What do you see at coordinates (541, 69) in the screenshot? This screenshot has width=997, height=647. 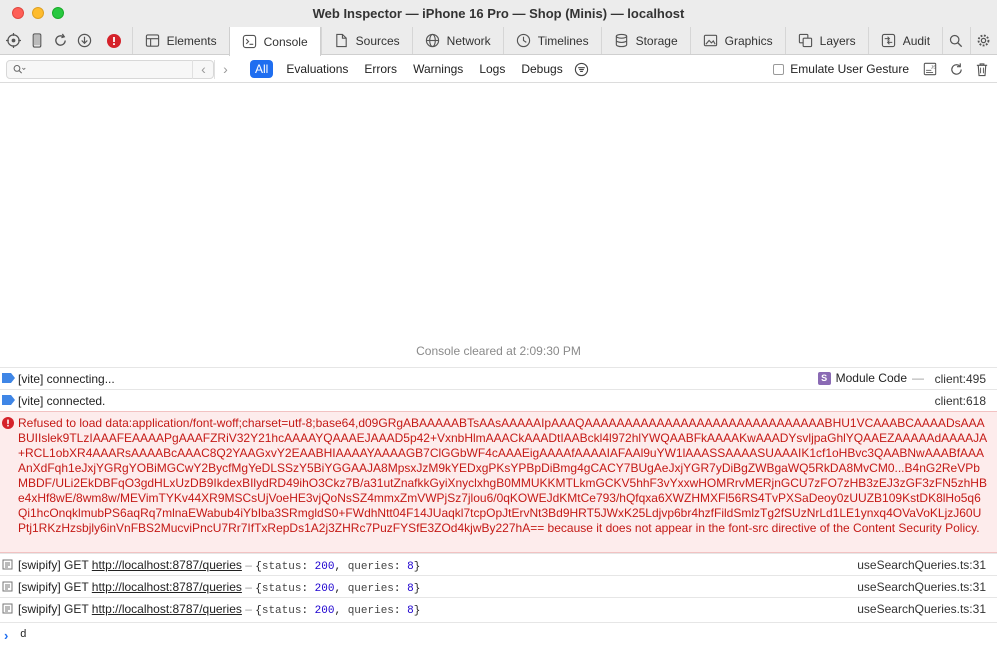 I see `scope-debugs: Debugs` at bounding box center [541, 69].